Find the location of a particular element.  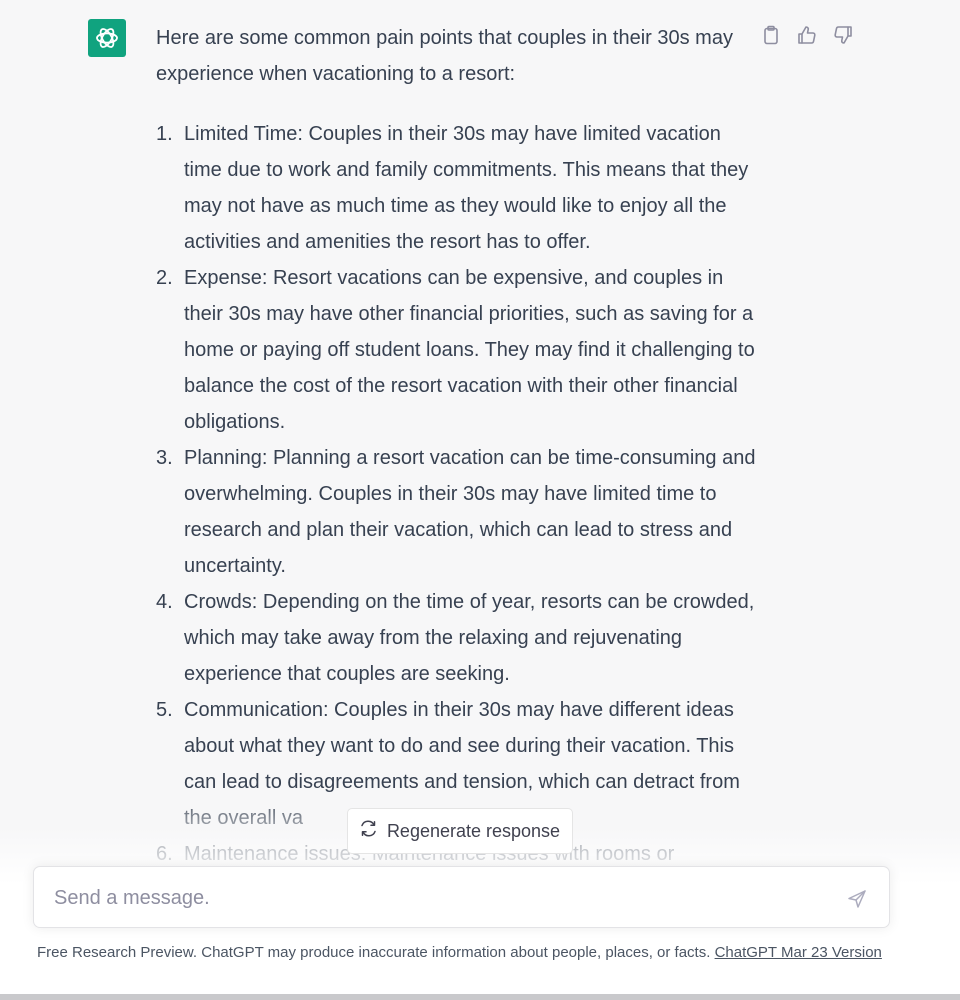

list-number: 1. is located at coordinates (164, 134).